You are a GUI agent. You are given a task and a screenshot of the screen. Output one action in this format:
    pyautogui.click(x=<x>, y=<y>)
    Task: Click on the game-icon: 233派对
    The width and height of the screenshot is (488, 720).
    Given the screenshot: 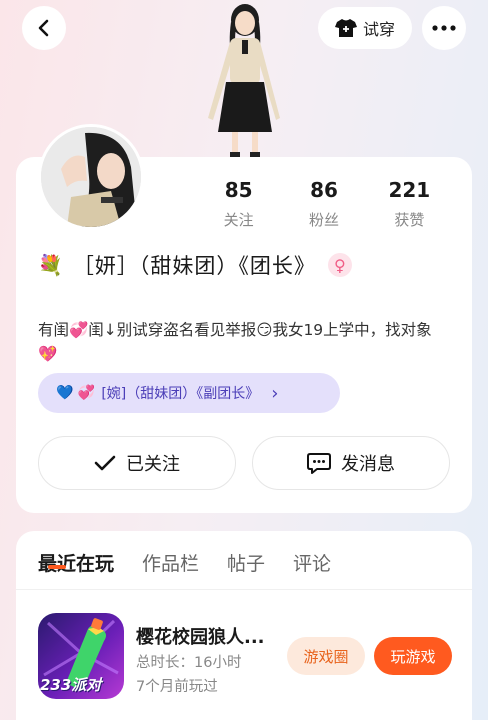 What is the action you would take?
    pyautogui.click(x=81, y=656)
    